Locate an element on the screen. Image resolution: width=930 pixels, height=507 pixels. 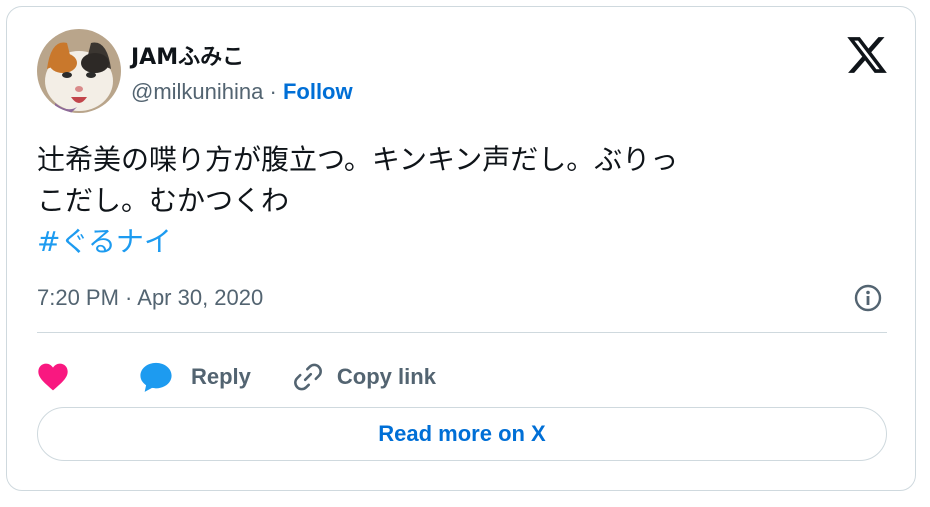
divider is located at coordinates (462, 332).